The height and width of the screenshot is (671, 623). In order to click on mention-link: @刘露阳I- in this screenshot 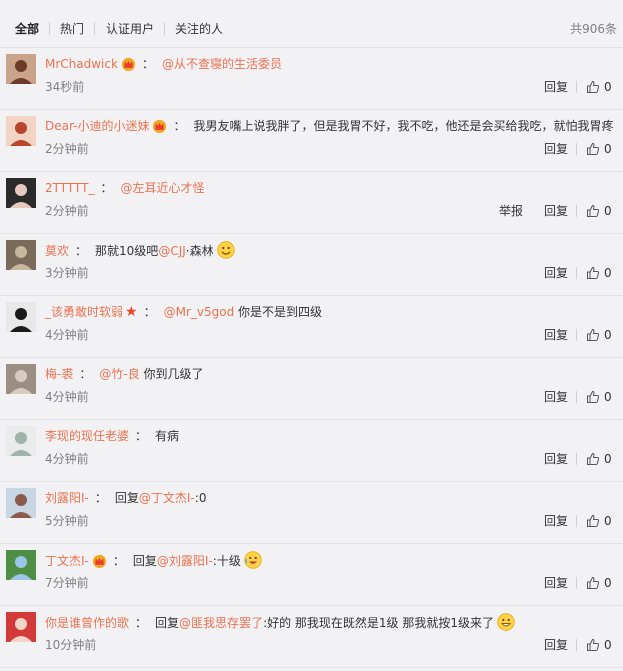, I will do `click(185, 561)`.